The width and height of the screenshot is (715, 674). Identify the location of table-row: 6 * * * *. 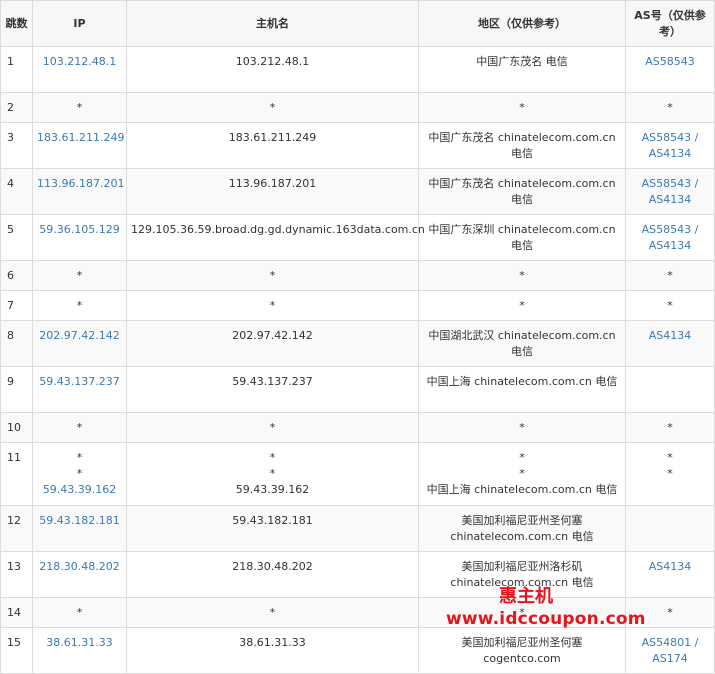
(357, 275).